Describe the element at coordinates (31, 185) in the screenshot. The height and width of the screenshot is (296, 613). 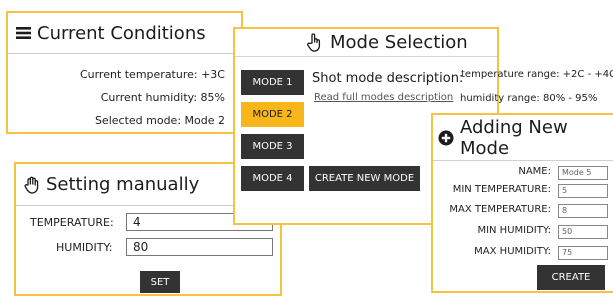
I see `hand-stop-icon` at that location.